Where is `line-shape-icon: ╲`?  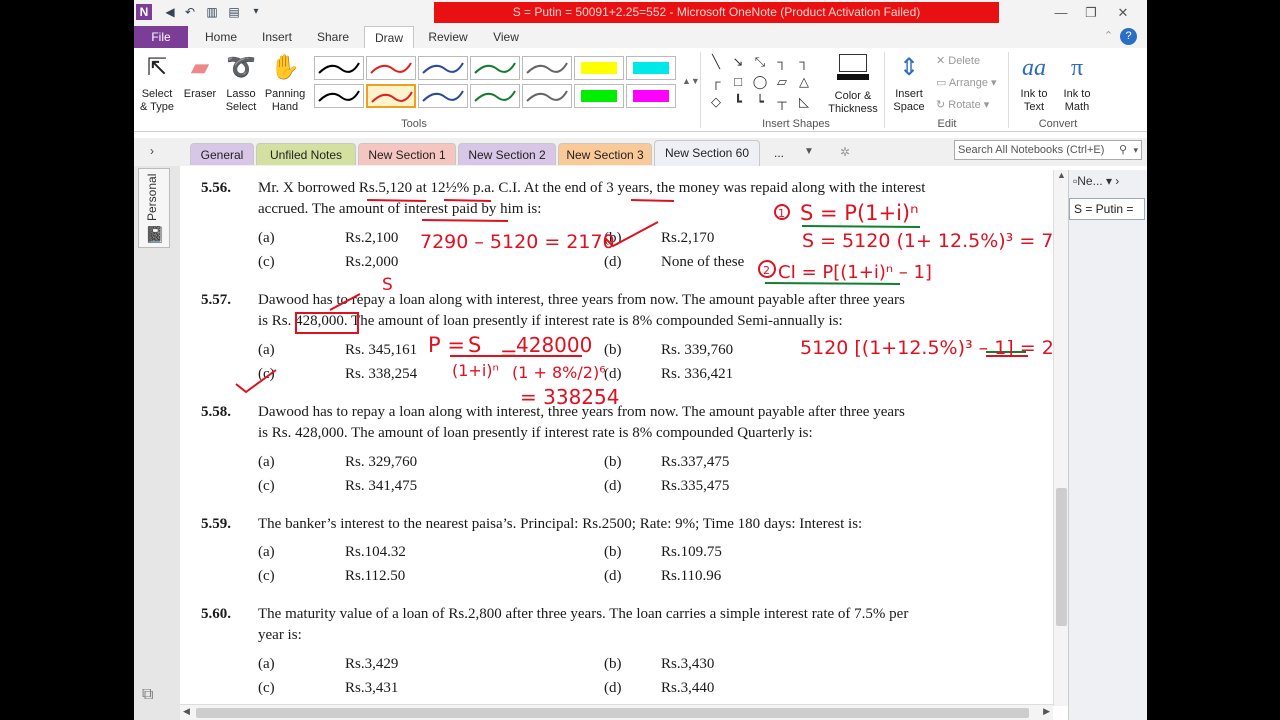 line-shape-icon: ╲ is located at coordinates (716, 62).